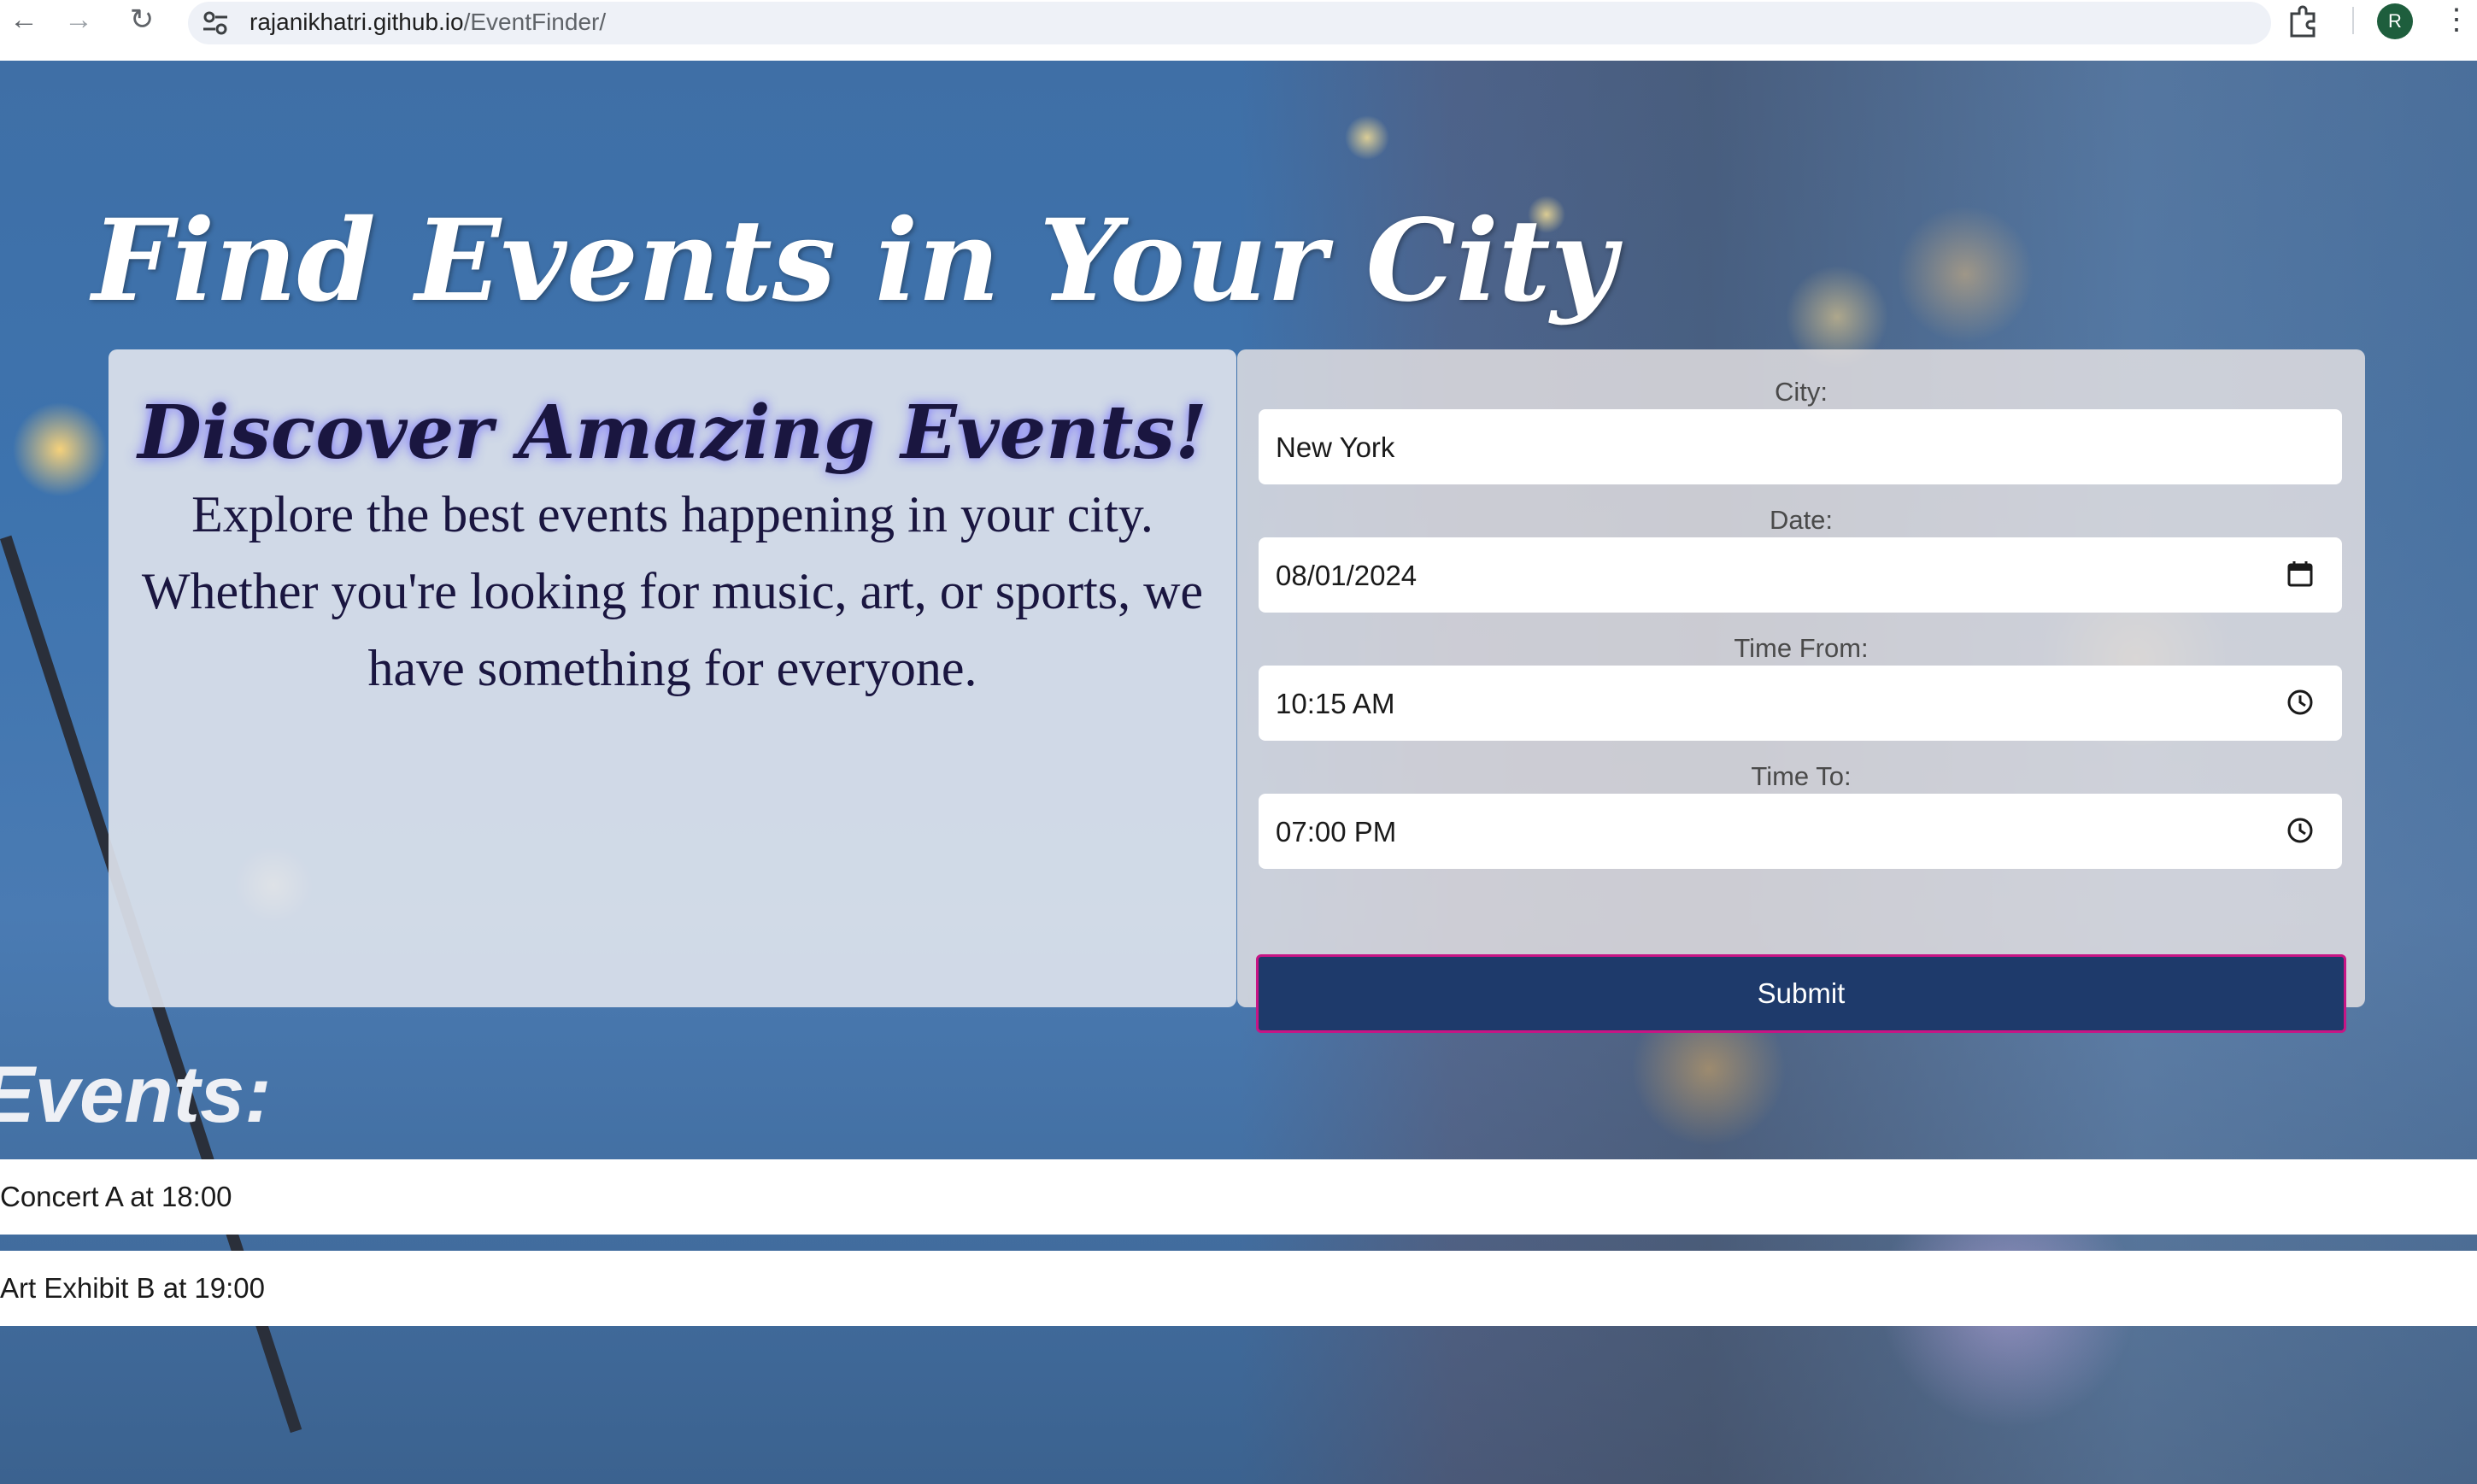  Describe the element at coordinates (854, 261) in the screenshot. I see `page-title: Find Events in Your City` at that location.